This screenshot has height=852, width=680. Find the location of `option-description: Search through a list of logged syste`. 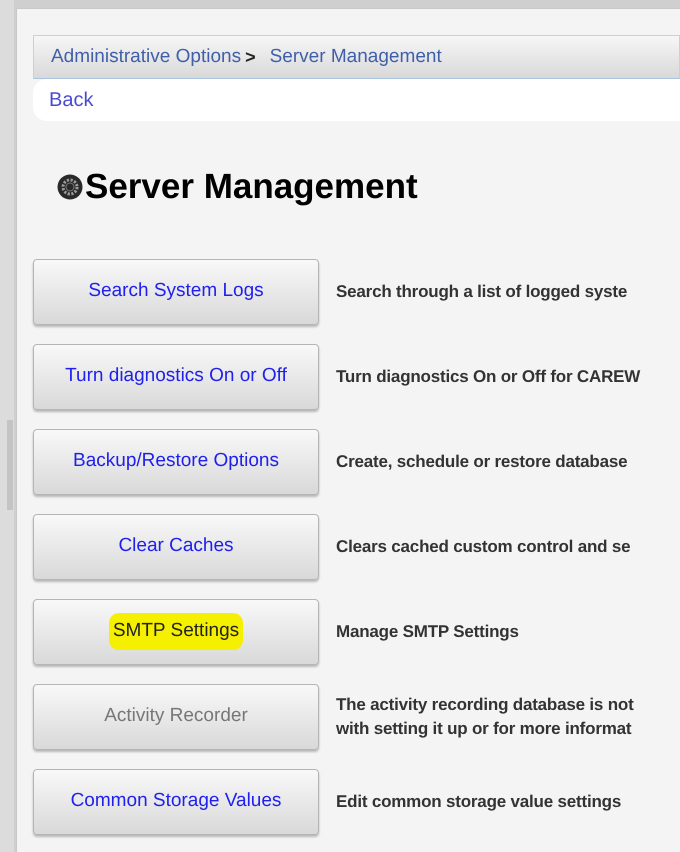

option-description: Search through a list of logged syste is located at coordinates (482, 291).